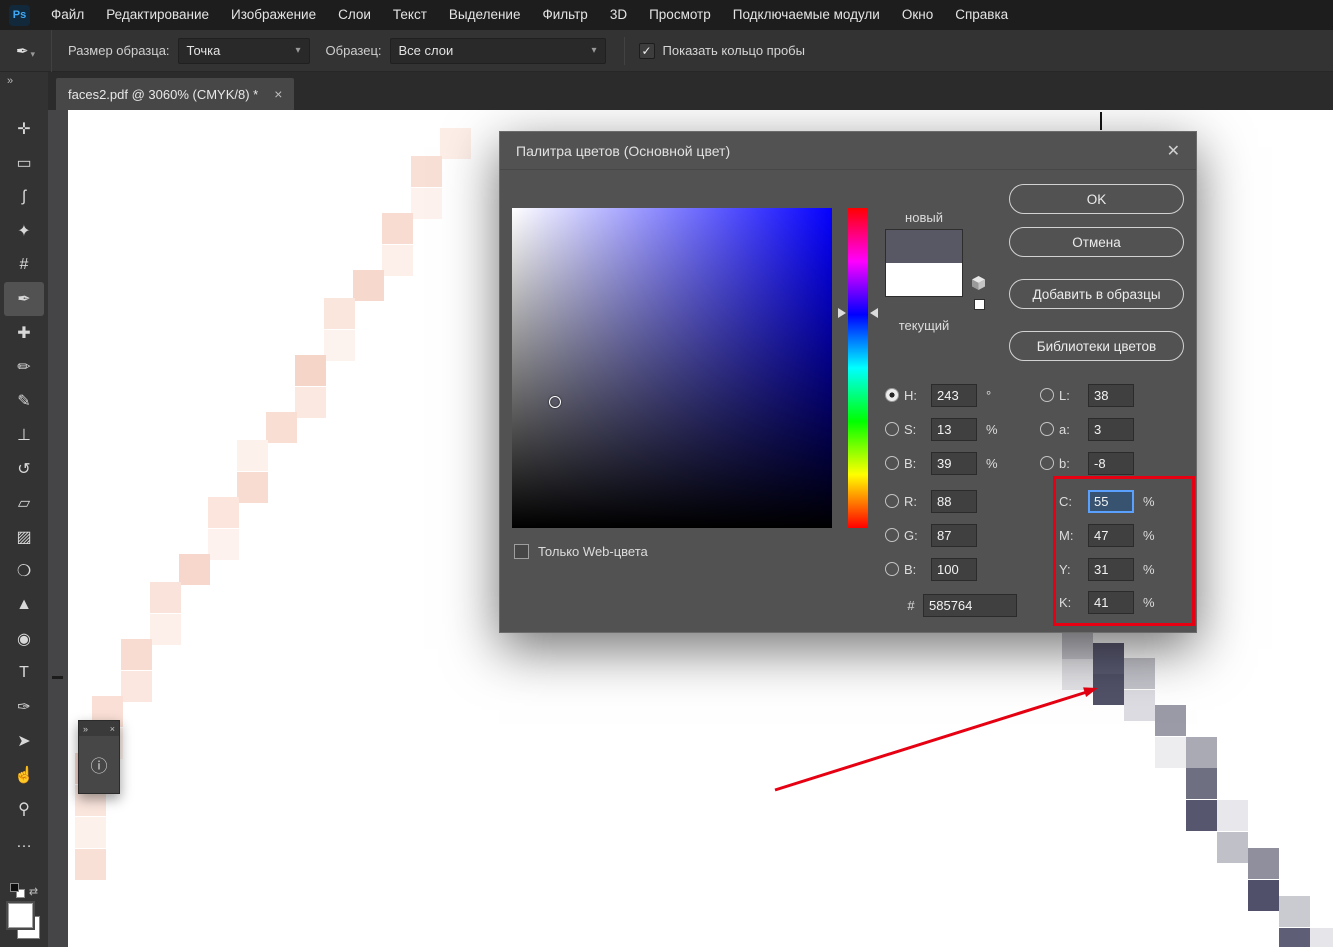 Image resolution: width=1333 pixels, height=947 pixels. Describe the element at coordinates (911, 535) in the screenshot. I see `g-label: G:` at that location.